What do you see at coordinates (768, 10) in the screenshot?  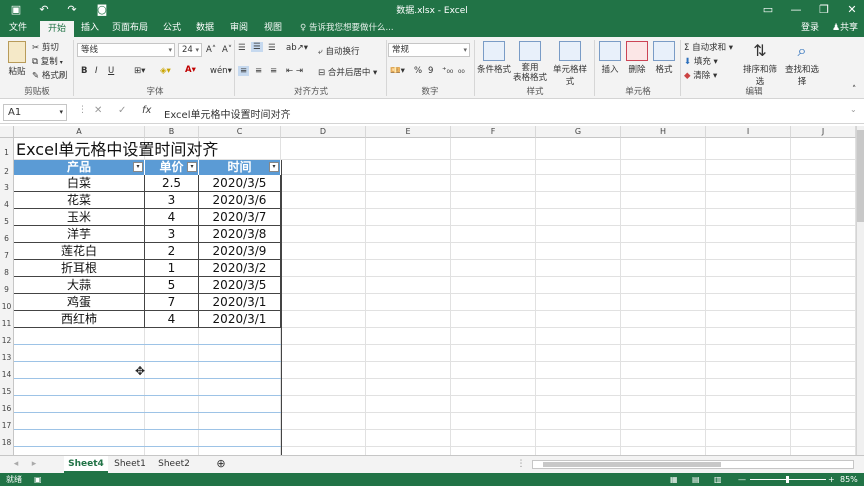 I see `ribbon-display-icon: ▭` at bounding box center [768, 10].